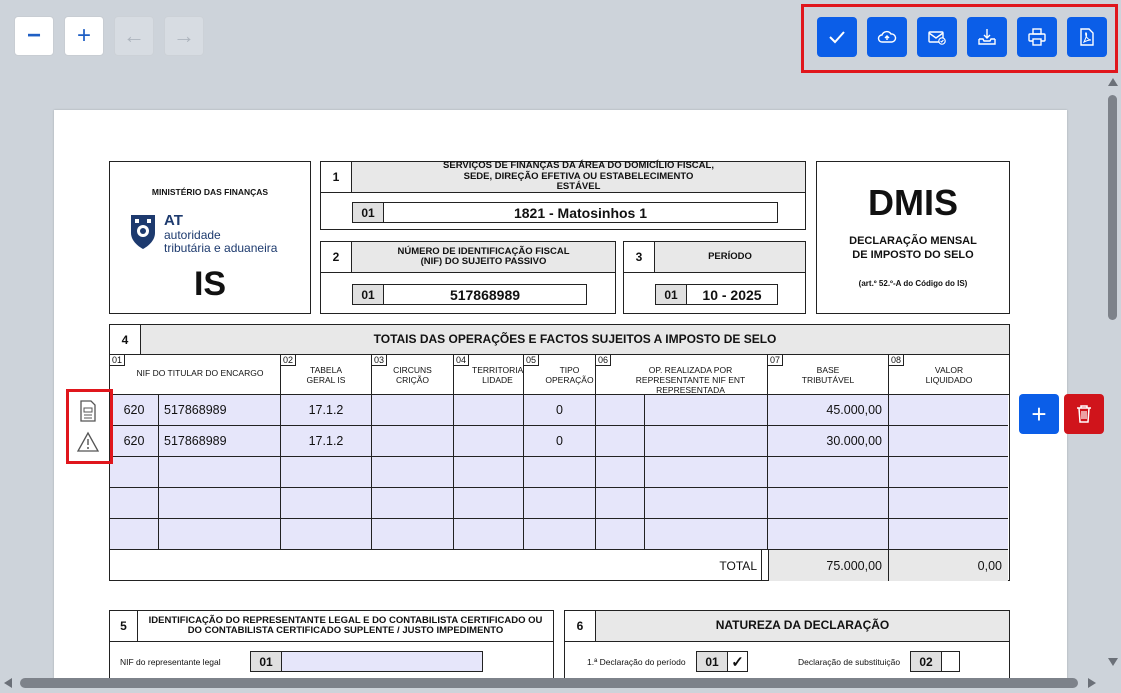  Describe the element at coordinates (559, 565) in the screenshot. I see `total-row: TOTAL 75.000,00 0,00` at that location.